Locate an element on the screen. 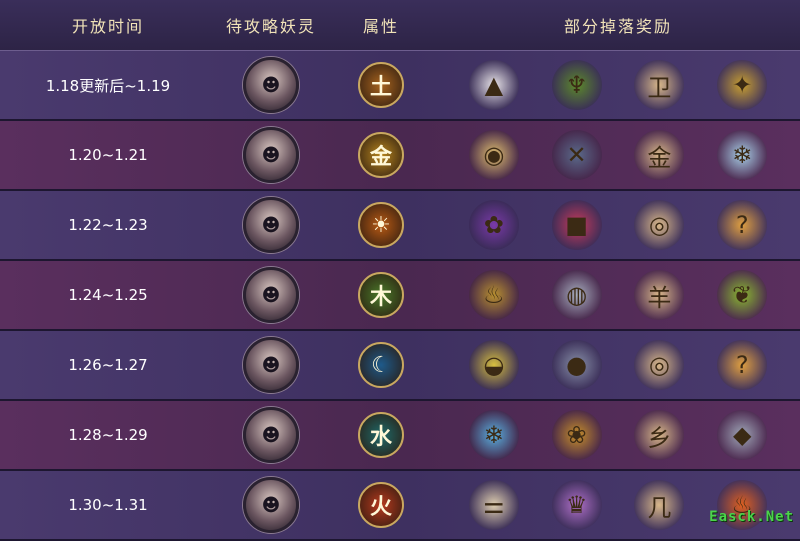  header-attribute: 属性 is located at coordinates (380, 26).